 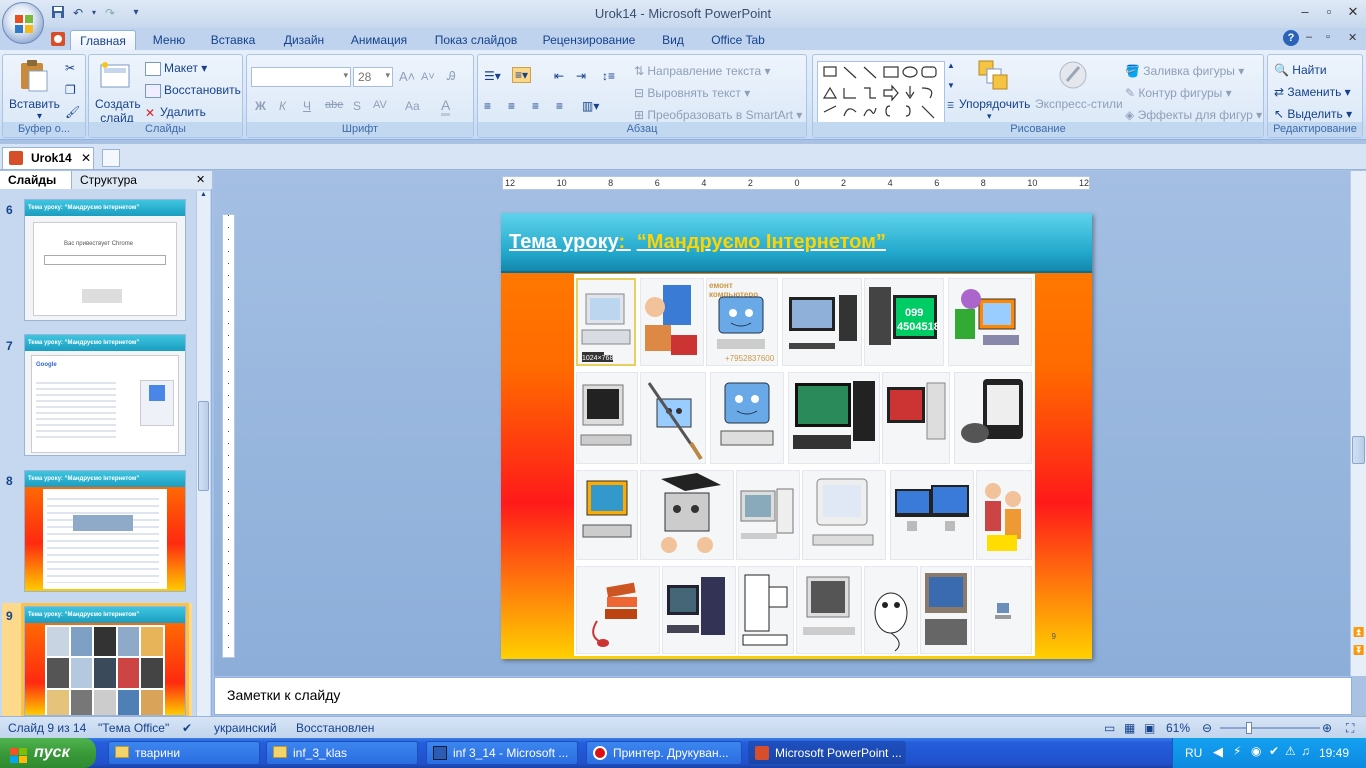 What do you see at coordinates (1129, 728) in the screenshot?
I see `slide-sorter-icon: ▦` at bounding box center [1129, 728].